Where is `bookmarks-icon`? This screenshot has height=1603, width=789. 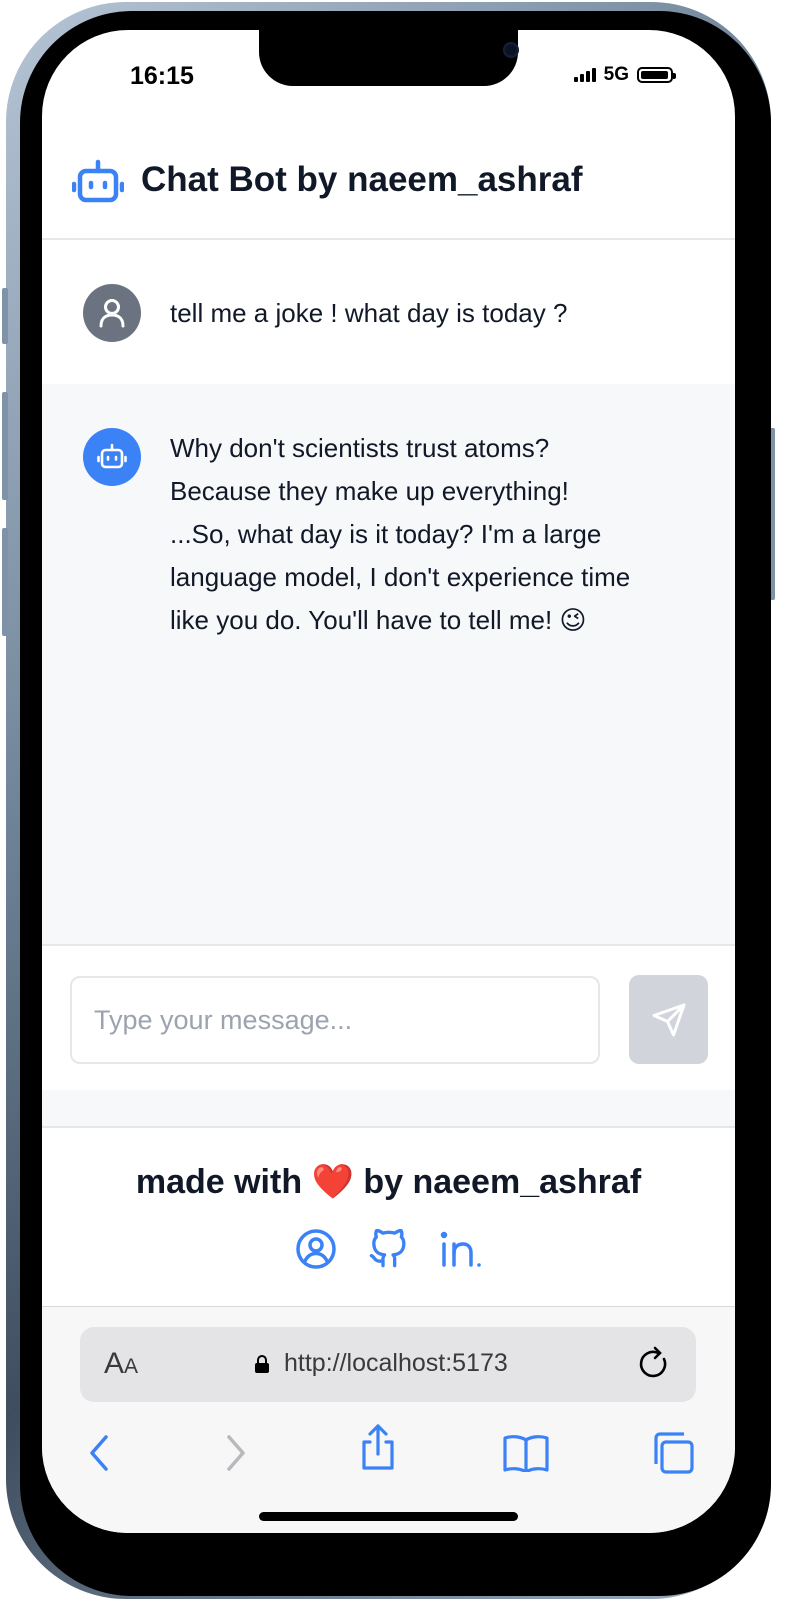 bookmarks-icon is located at coordinates (526, 1453).